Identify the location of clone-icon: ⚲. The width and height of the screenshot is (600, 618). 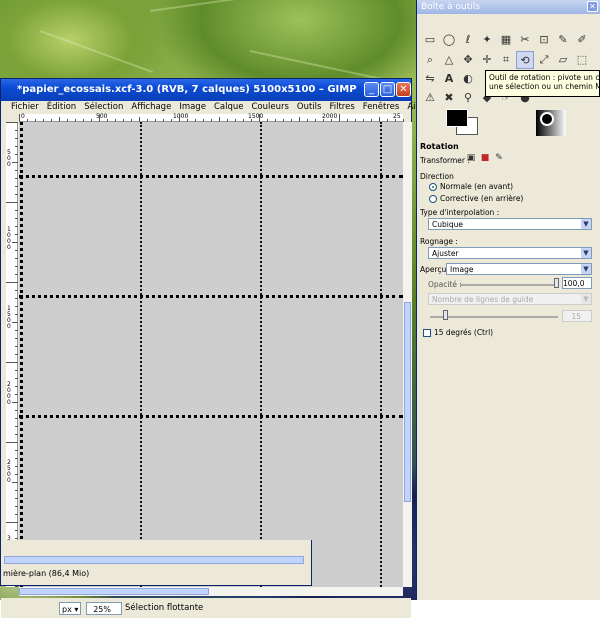
(468, 98).